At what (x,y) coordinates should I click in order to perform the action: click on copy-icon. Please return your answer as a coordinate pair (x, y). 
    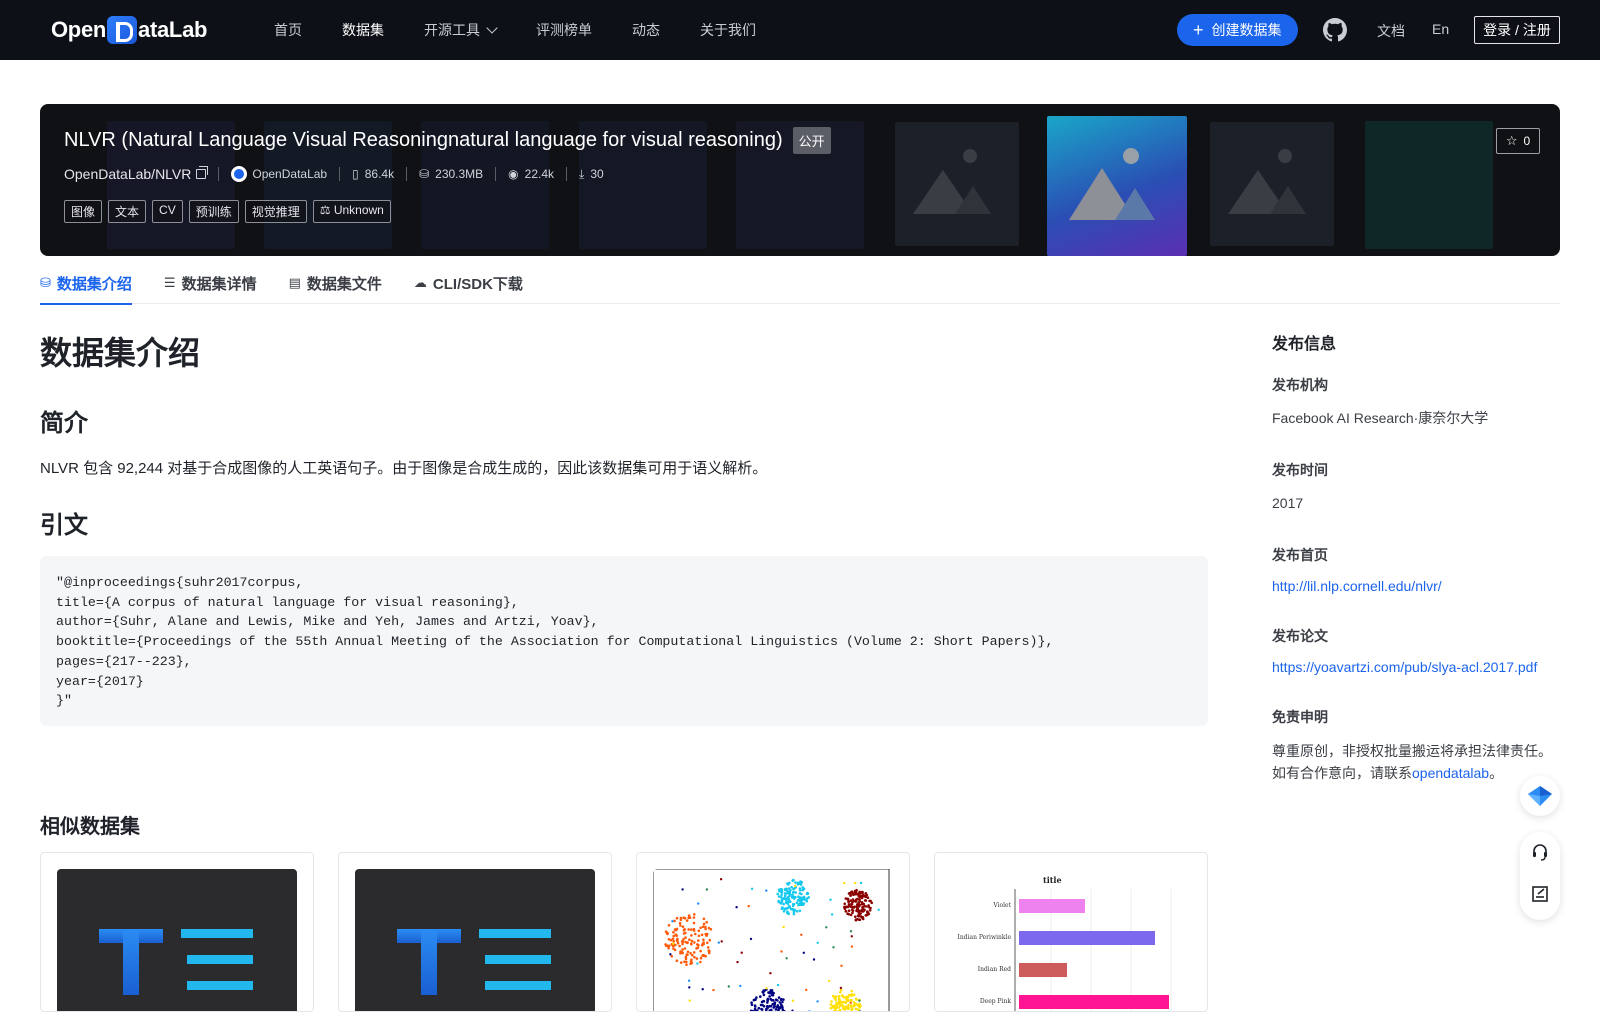
    Looking at the image, I should click on (201, 174).